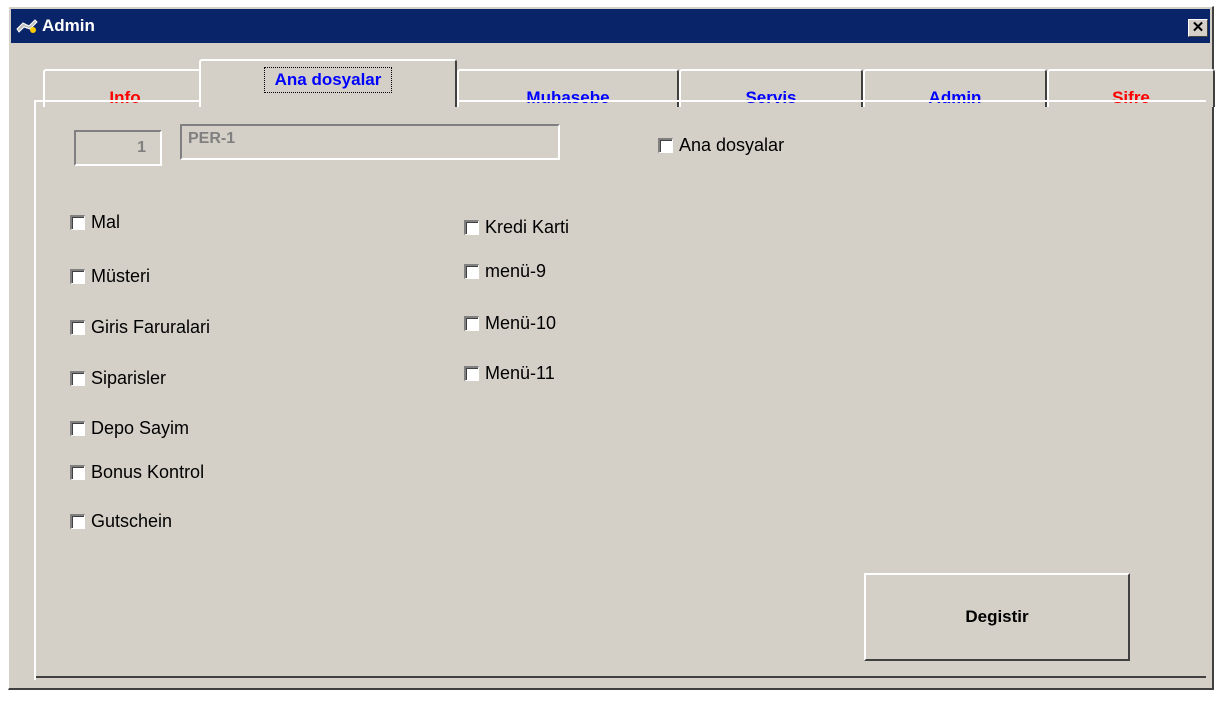  Describe the element at coordinates (27, 26) in the screenshot. I see `app-icon` at that location.